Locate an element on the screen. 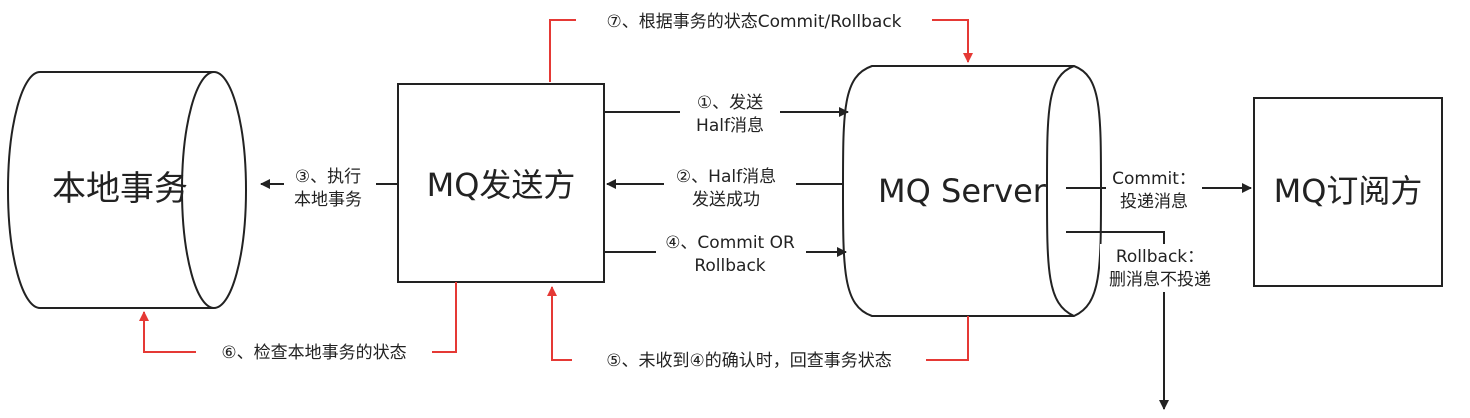 This screenshot has width=1470, height=418. step3-label-2: 本地事务 is located at coordinates (328, 200).